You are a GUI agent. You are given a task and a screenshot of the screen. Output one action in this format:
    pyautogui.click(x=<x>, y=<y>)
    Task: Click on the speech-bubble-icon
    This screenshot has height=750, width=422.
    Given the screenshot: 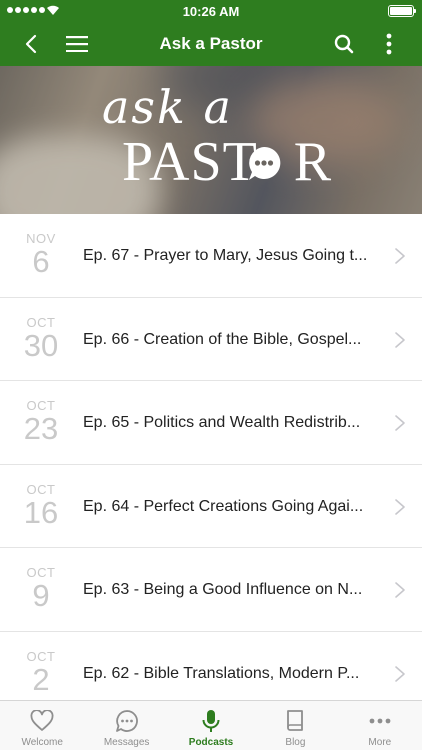 What is the action you would take?
    pyautogui.click(x=265, y=163)
    